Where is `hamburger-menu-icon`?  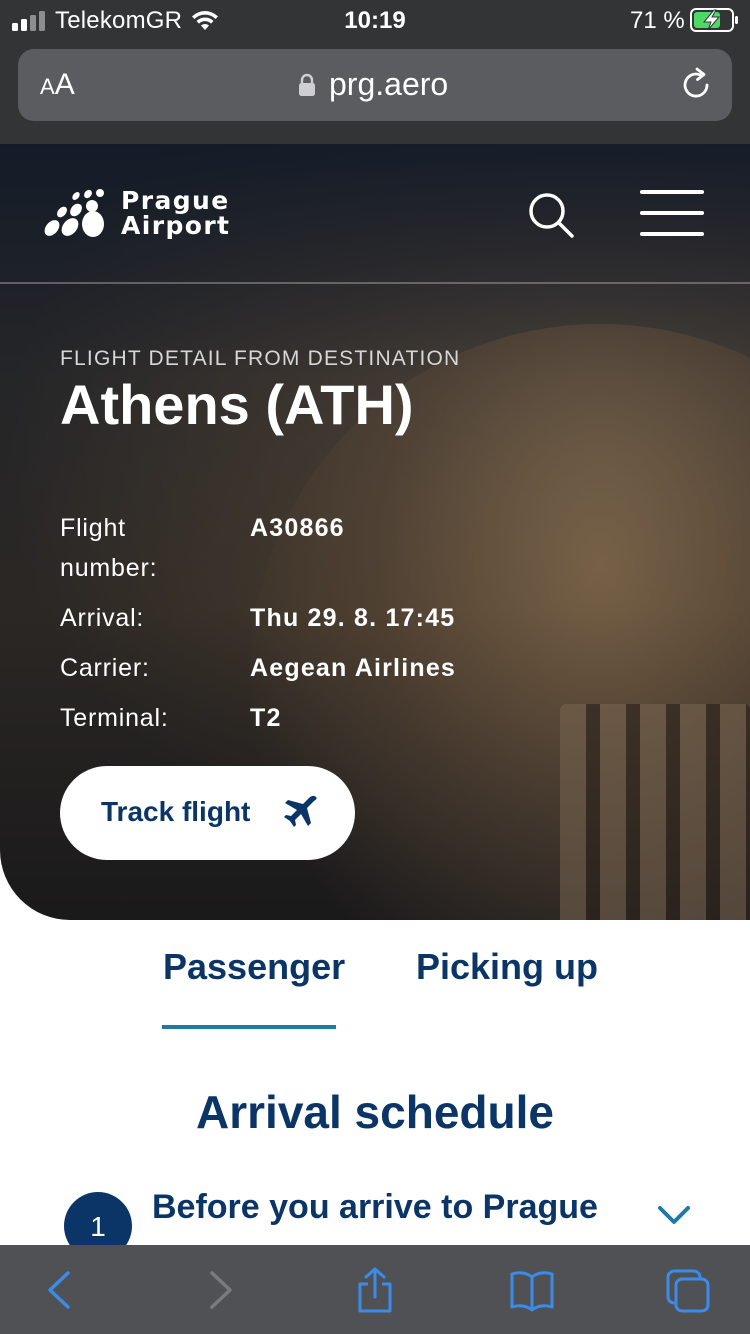
hamburger-menu-icon is located at coordinates (672, 214).